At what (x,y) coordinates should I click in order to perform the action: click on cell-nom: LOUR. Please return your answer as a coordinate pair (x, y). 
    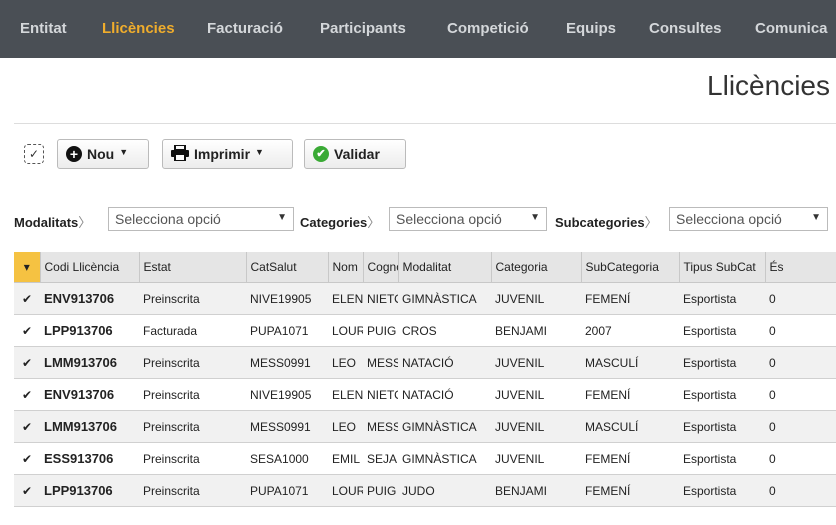
    Looking at the image, I should click on (345, 490).